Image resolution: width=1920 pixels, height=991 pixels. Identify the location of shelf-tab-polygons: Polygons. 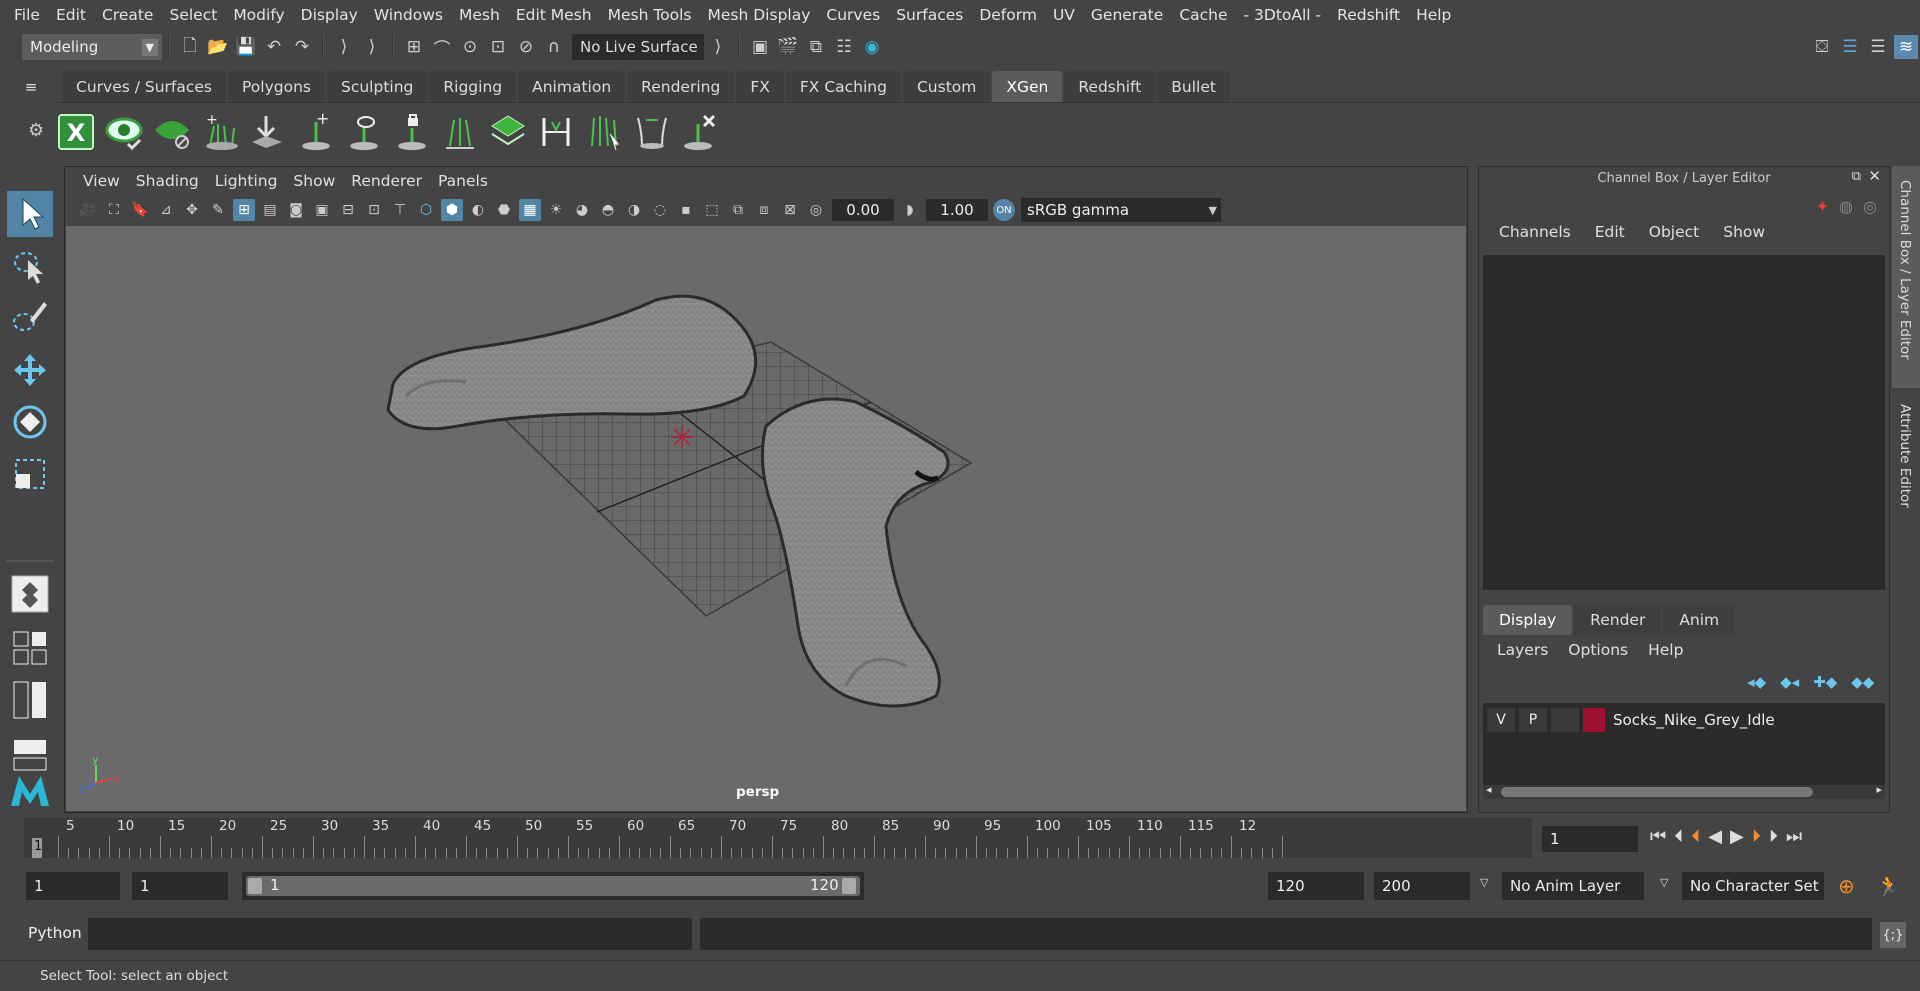
(276, 86).